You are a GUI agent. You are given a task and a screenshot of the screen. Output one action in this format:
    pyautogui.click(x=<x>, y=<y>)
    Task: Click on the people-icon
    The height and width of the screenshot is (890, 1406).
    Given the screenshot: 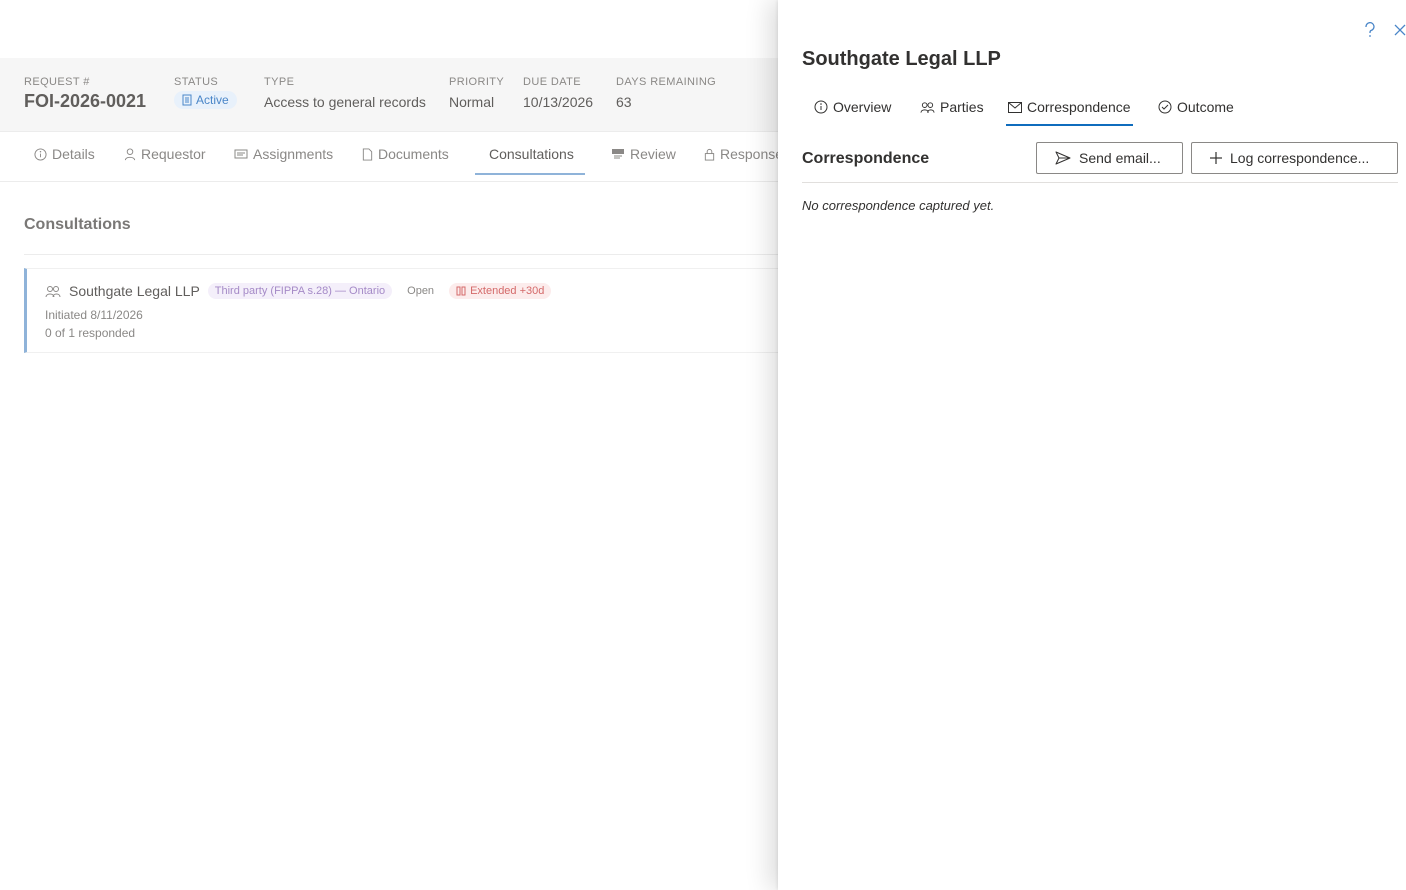 What is the action you would take?
    pyautogui.click(x=927, y=107)
    